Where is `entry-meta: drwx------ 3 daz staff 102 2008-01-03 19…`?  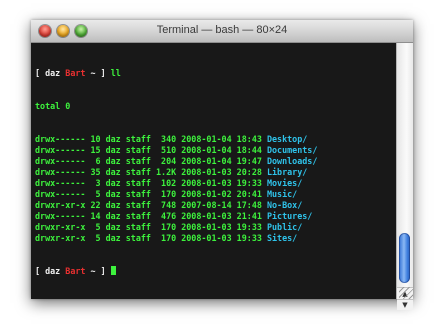
entry-meta: drwx------ 3 daz staff 102 2008-01-03 19… is located at coordinates (151, 183).